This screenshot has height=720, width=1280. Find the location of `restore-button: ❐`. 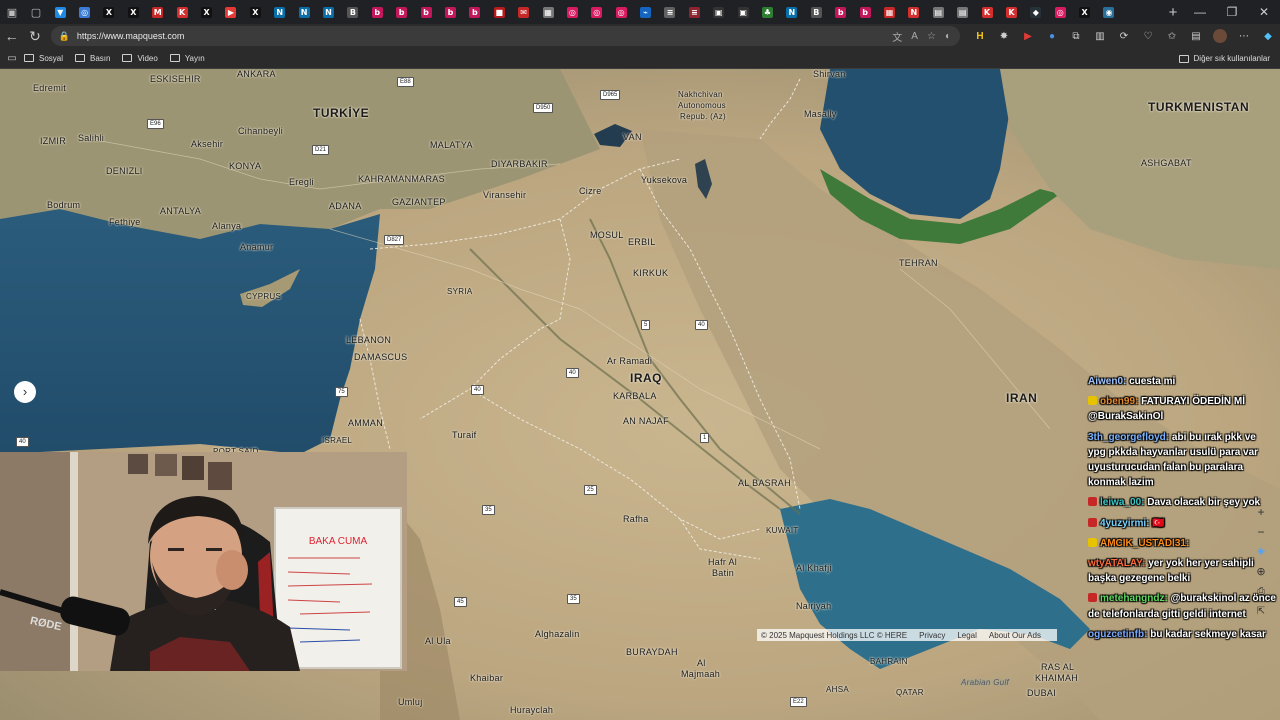

restore-button: ❐ is located at coordinates (1232, 12).